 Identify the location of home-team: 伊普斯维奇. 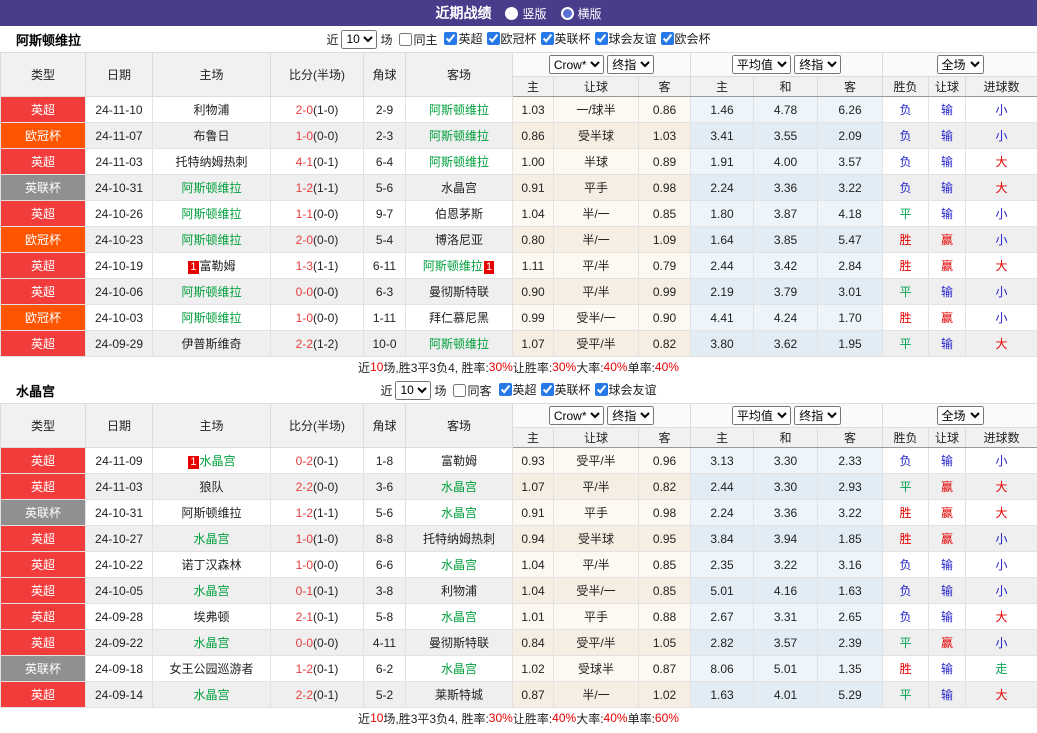
(211, 343).